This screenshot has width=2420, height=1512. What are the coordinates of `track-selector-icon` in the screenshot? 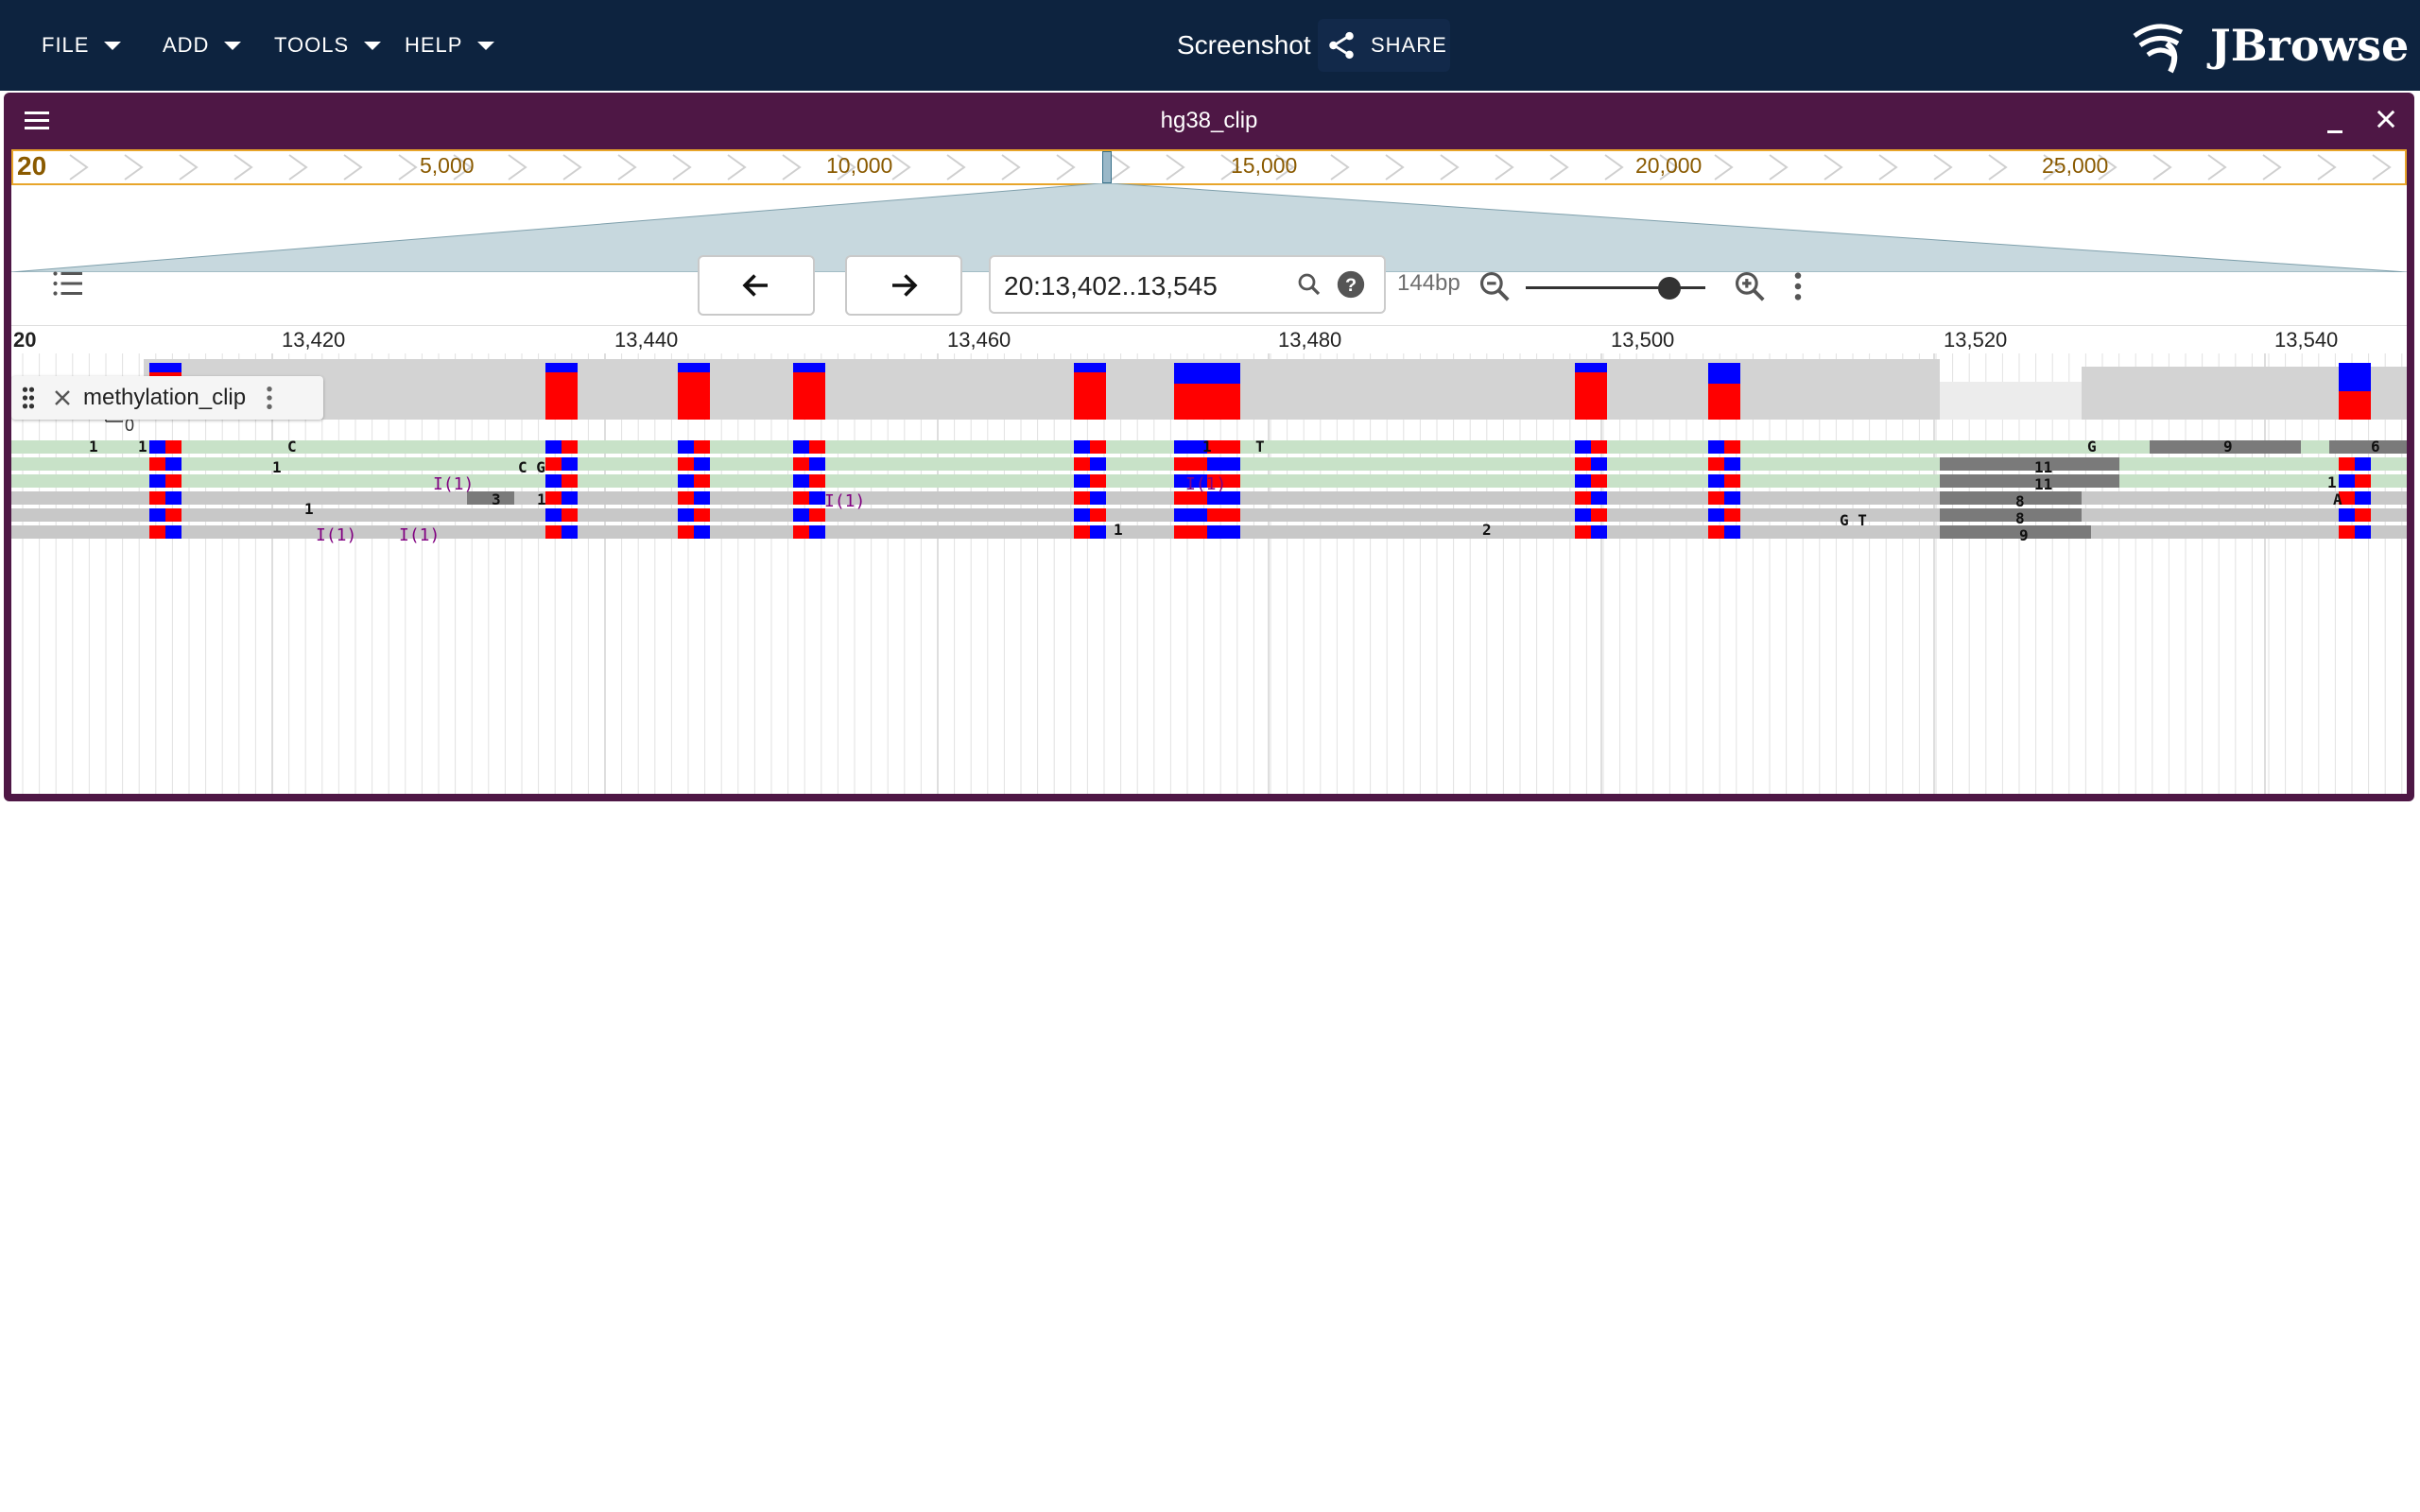 It's located at (68, 283).